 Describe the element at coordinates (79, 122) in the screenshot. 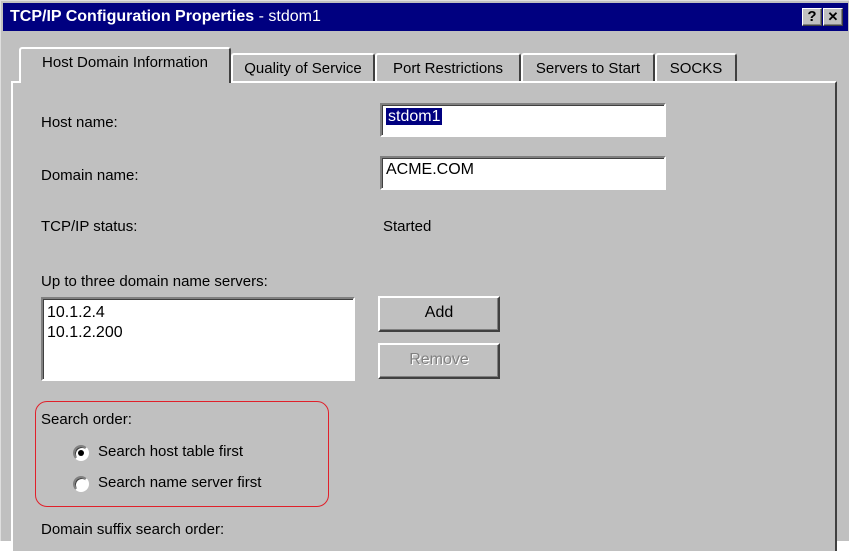

I see `host-name-label: Host name:` at that location.